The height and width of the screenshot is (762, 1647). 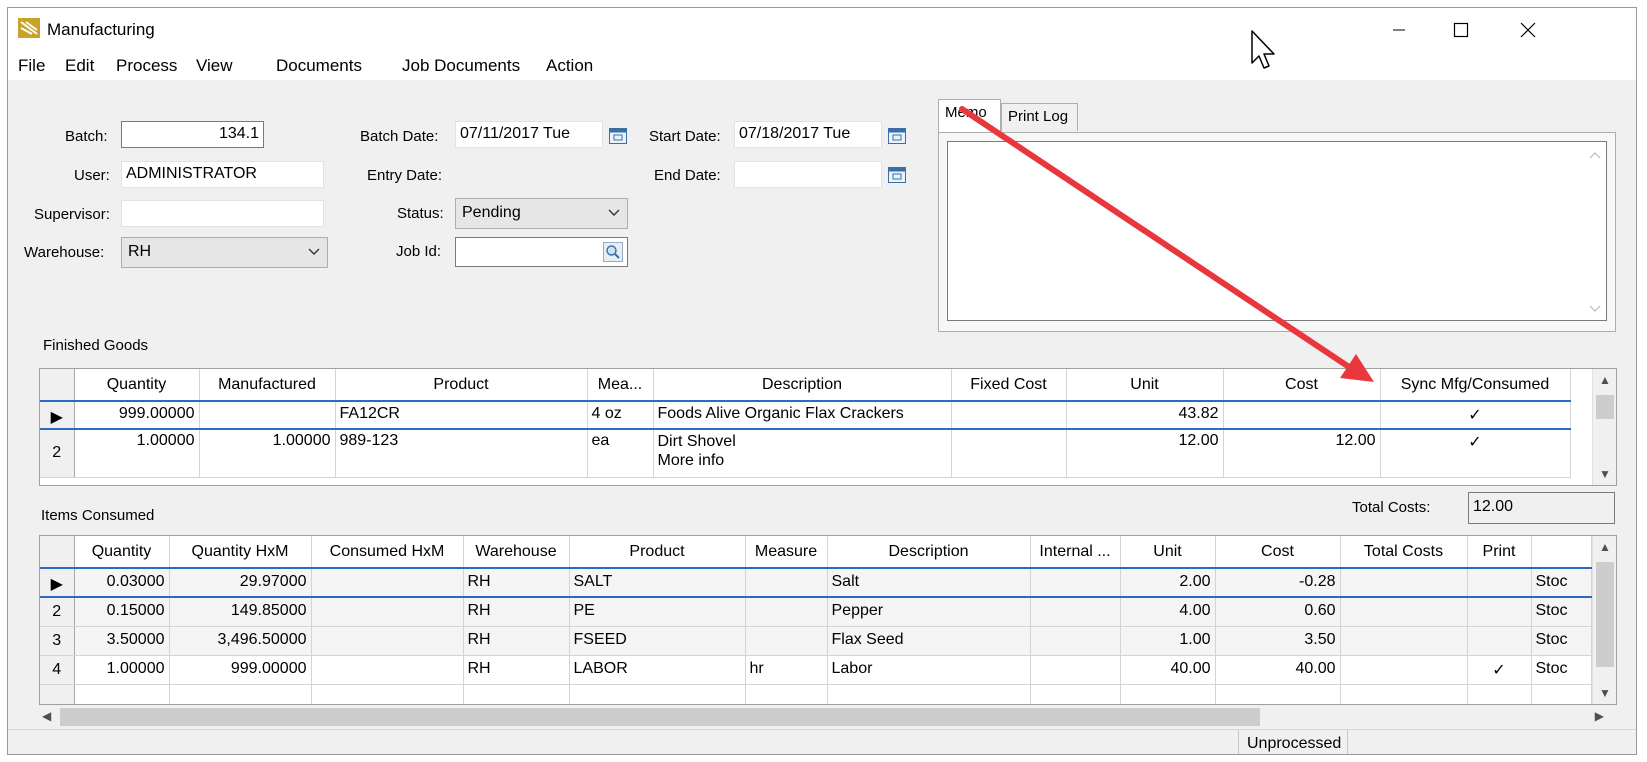 I want to click on cell-product: 989-123, so click(x=461, y=453).